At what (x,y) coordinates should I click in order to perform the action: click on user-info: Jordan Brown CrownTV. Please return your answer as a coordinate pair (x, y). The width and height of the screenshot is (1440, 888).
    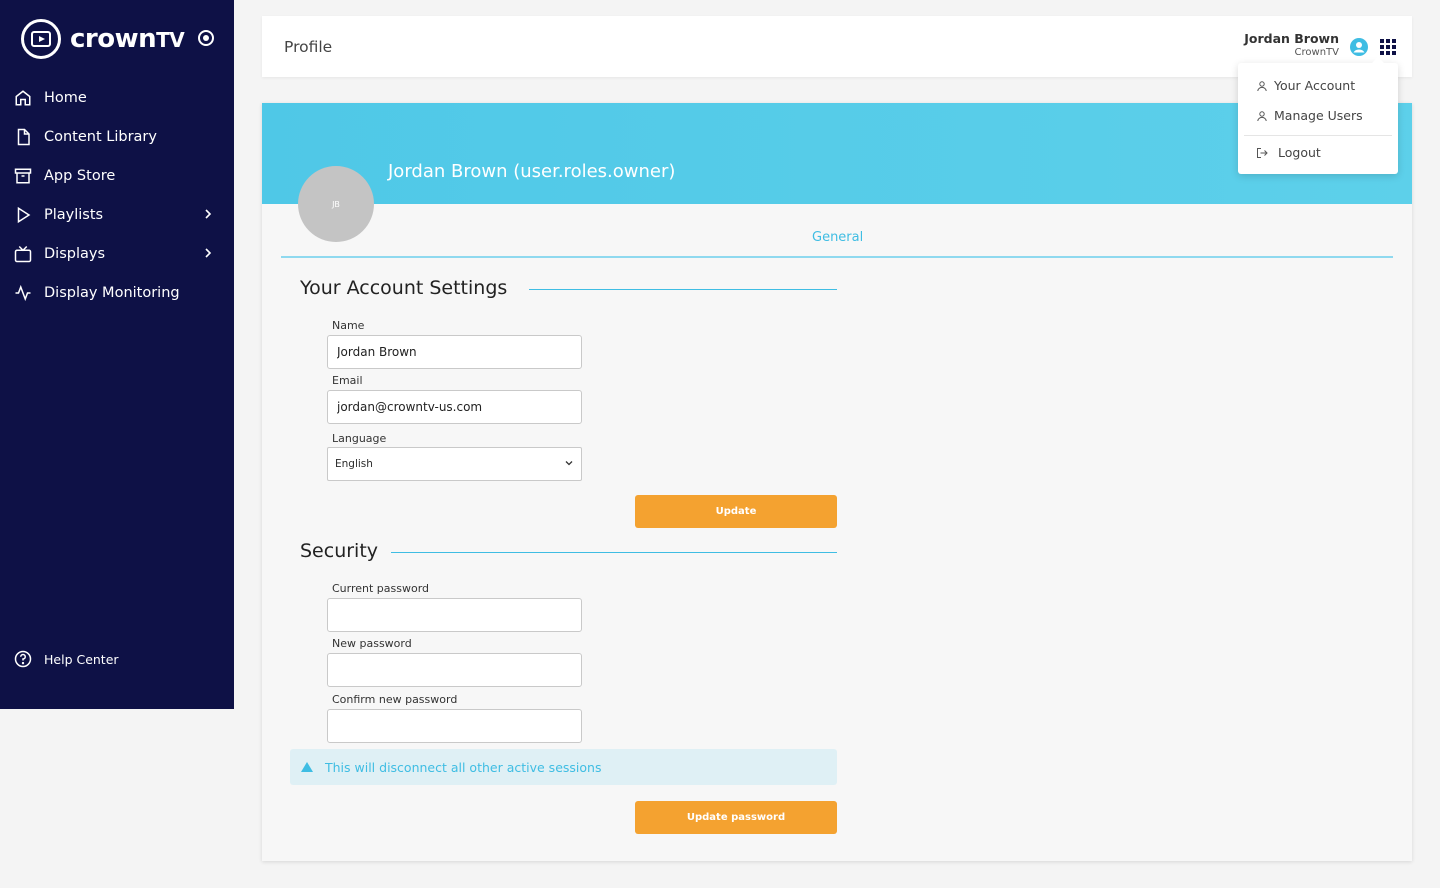
    Looking at the image, I should click on (1291, 44).